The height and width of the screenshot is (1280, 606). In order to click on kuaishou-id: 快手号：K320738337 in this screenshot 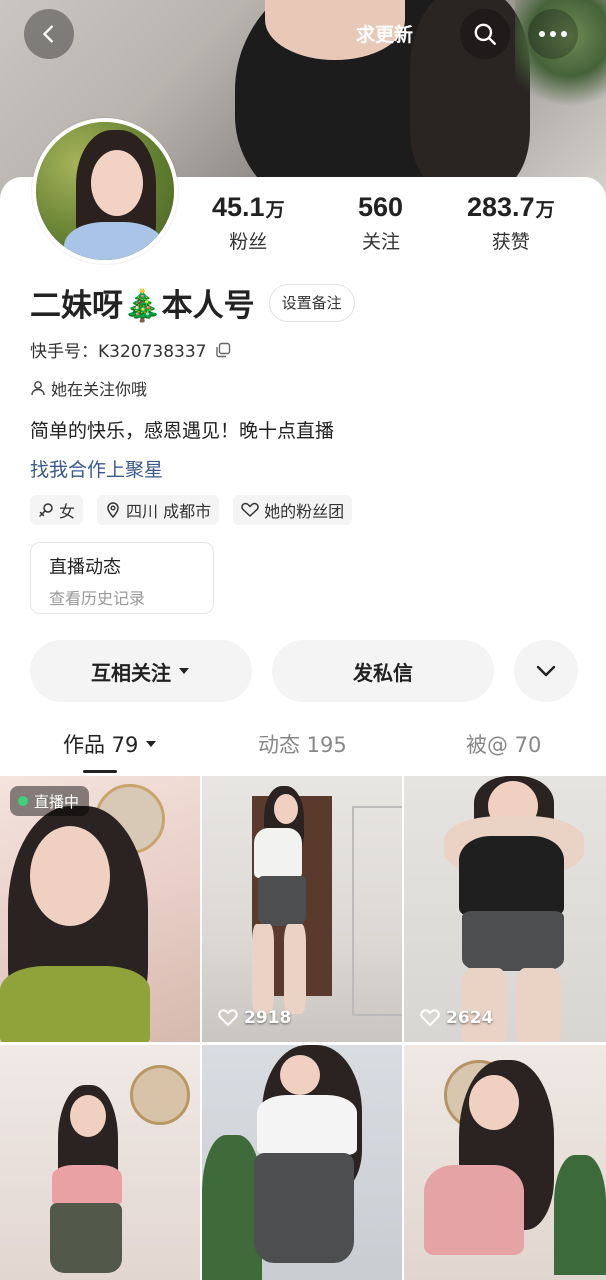, I will do `click(130, 349)`.